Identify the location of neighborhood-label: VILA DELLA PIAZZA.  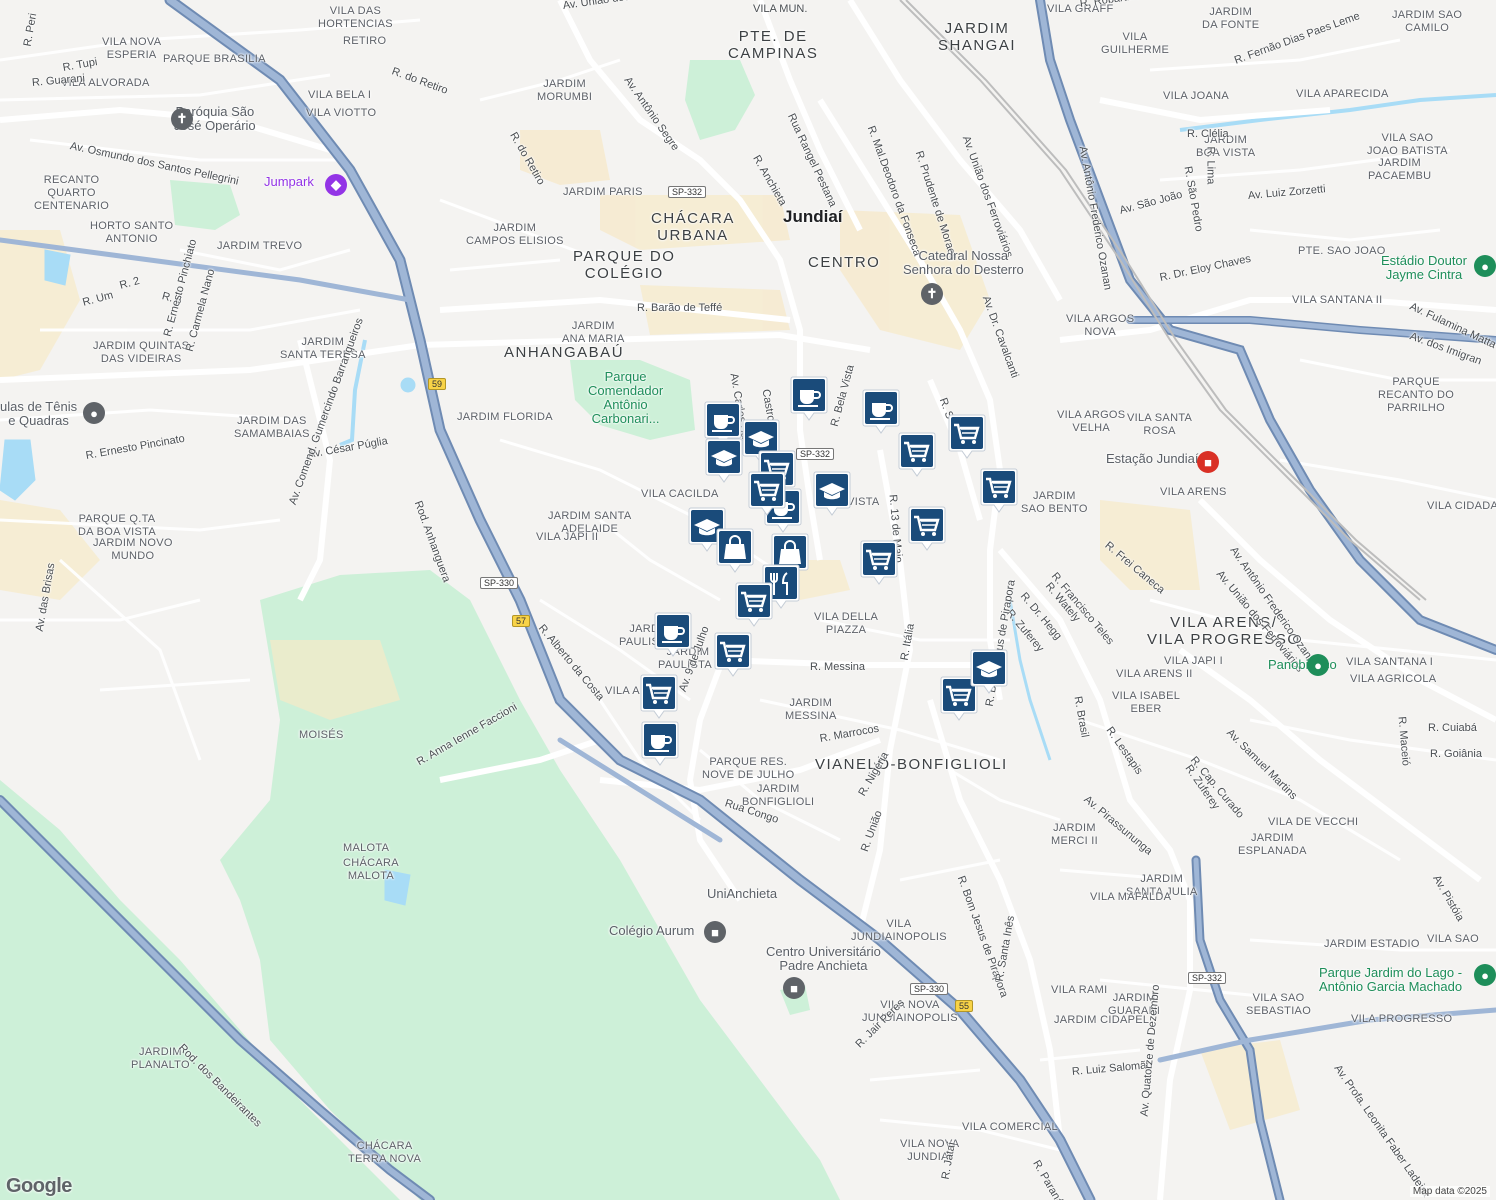
(846, 623).